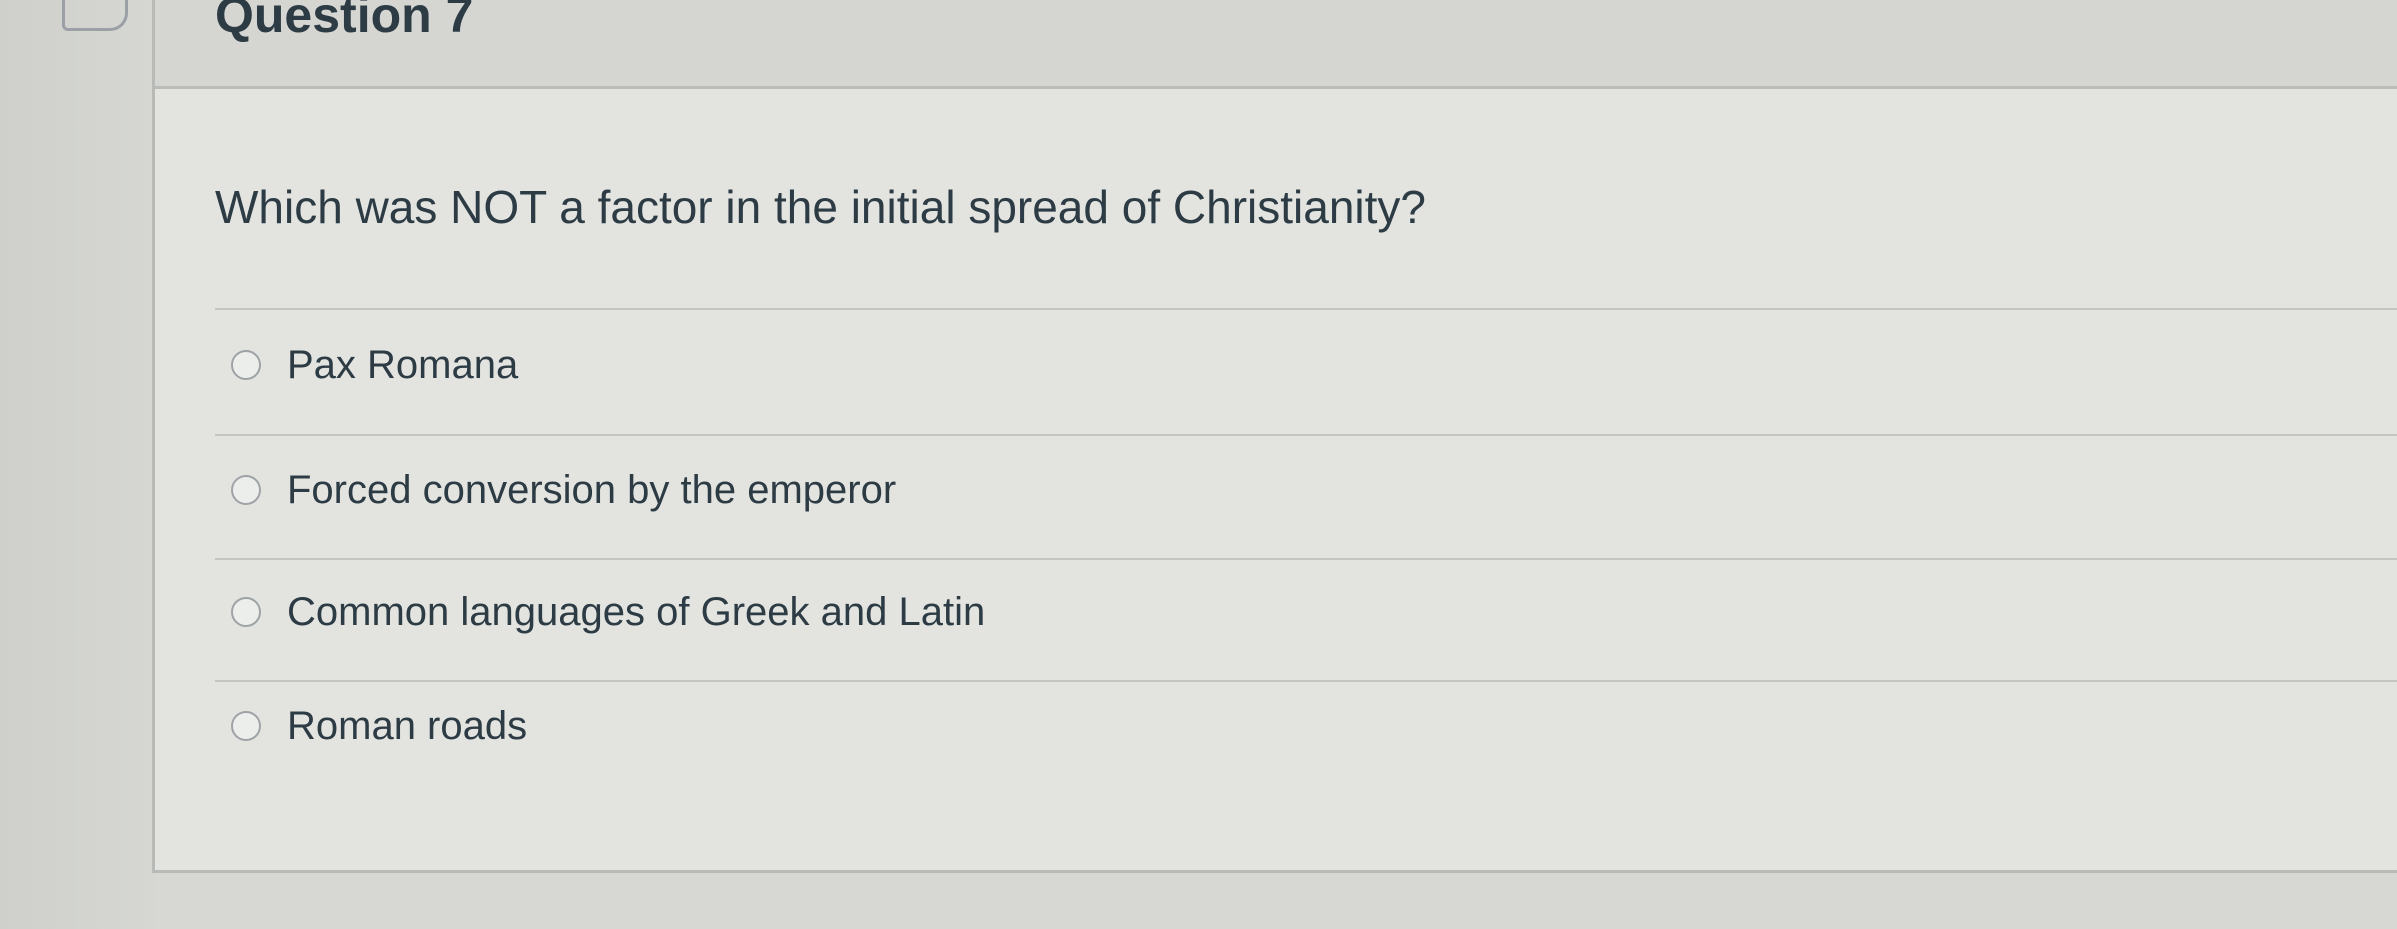  I want to click on answer-option-forced-conversion: Forced conversion by the emperor, so click(563, 490).